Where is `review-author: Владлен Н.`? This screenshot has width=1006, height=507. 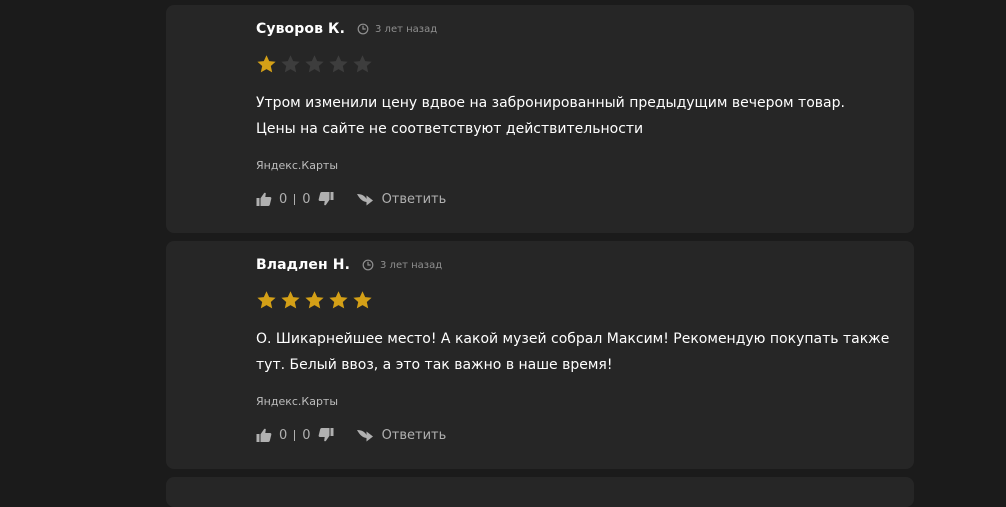 review-author: Владлен Н. is located at coordinates (303, 265).